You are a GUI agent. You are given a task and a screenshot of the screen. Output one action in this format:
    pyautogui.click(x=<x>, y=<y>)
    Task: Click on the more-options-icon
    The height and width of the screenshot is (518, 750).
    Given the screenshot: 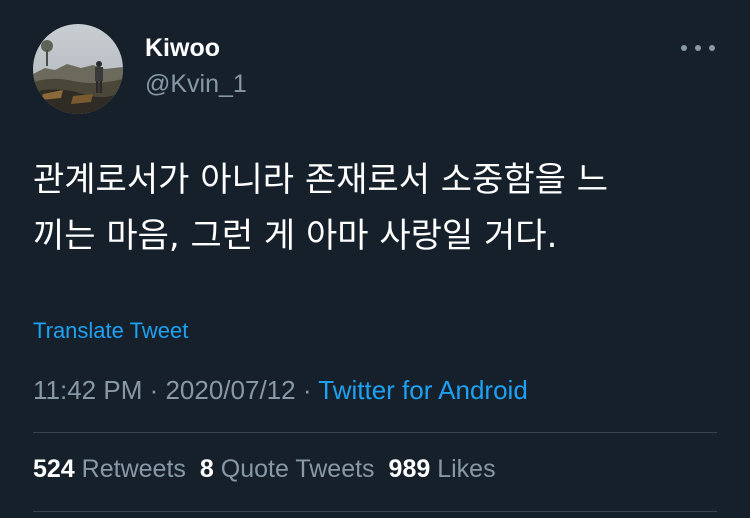 What is the action you would take?
    pyautogui.click(x=698, y=48)
    